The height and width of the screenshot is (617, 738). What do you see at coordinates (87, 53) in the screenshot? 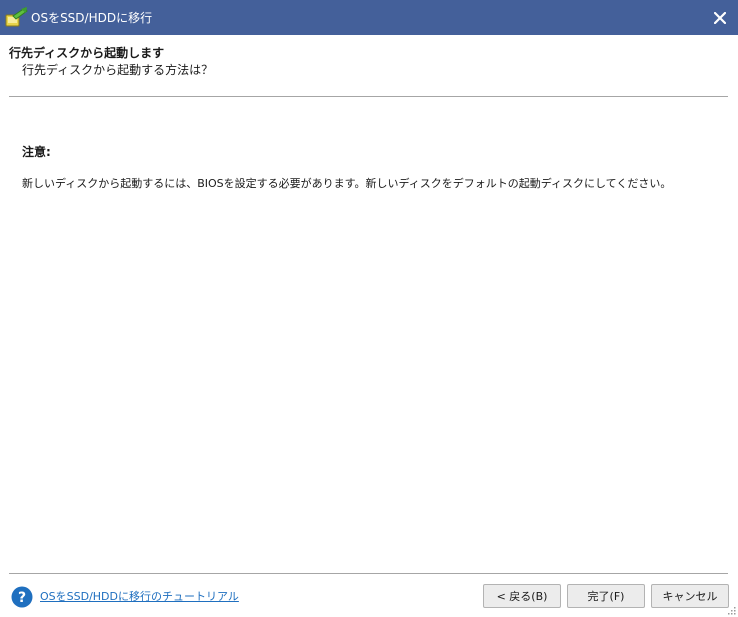
I see `page-title: 行先ディスクから起動します` at bounding box center [87, 53].